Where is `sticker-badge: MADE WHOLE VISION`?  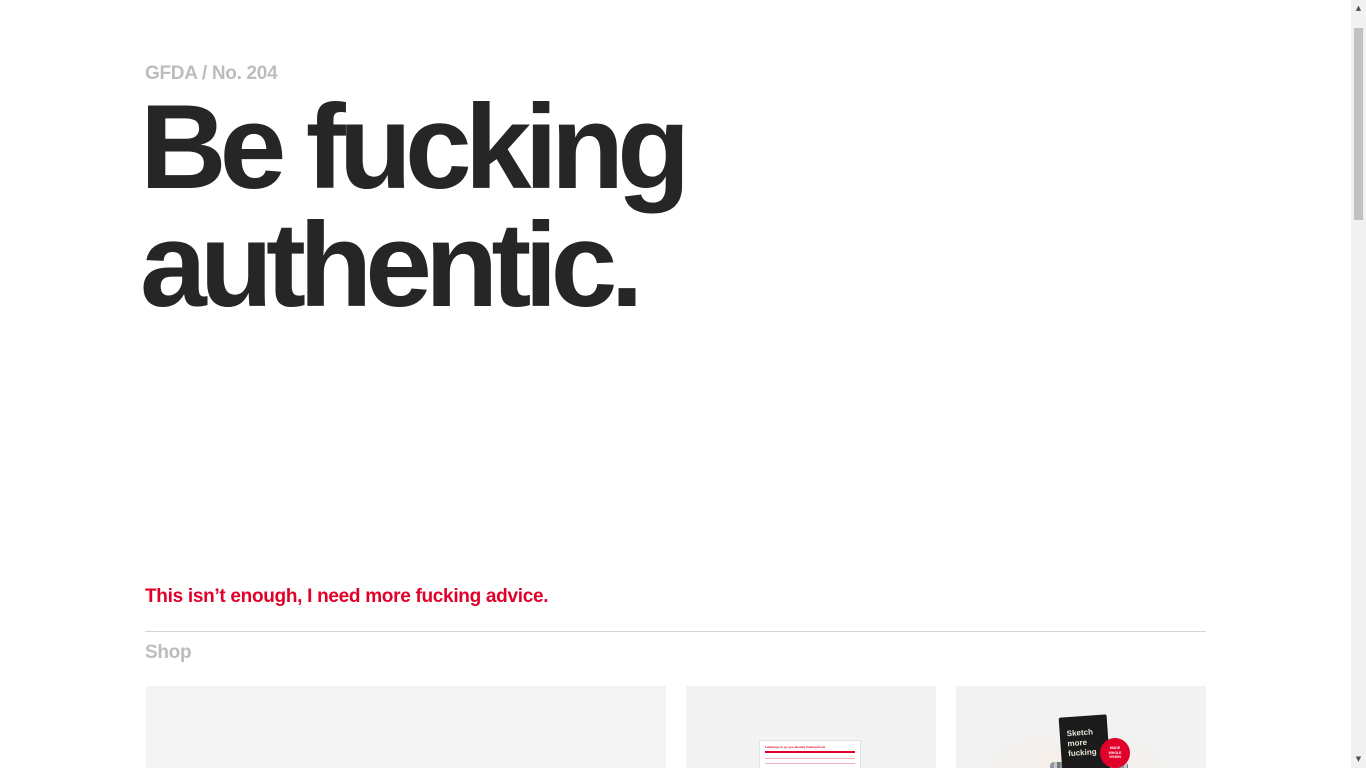 sticker-badge: MADE WHOLE VISION is located at coordinates (1115, 753).